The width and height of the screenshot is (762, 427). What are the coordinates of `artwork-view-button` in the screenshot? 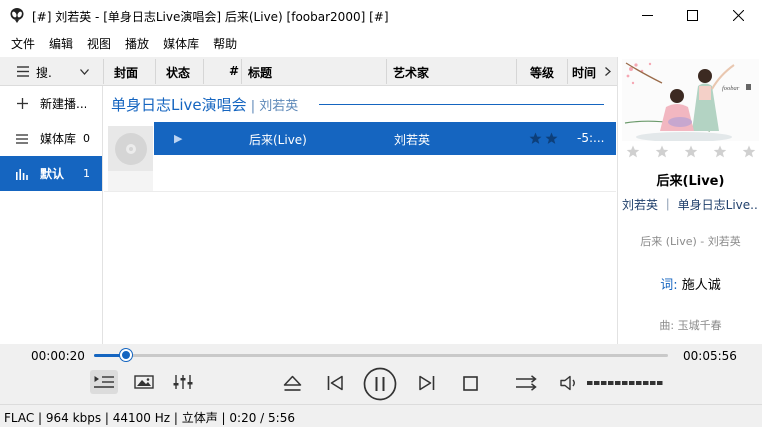 It's located at (144, 382).